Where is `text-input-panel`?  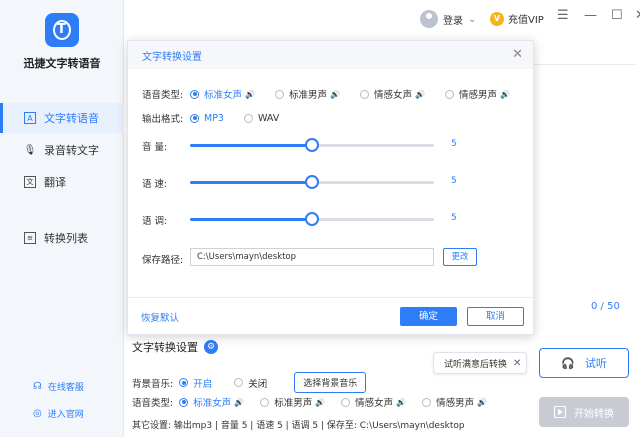 text-input-panel is located at coordinates (584, 193).